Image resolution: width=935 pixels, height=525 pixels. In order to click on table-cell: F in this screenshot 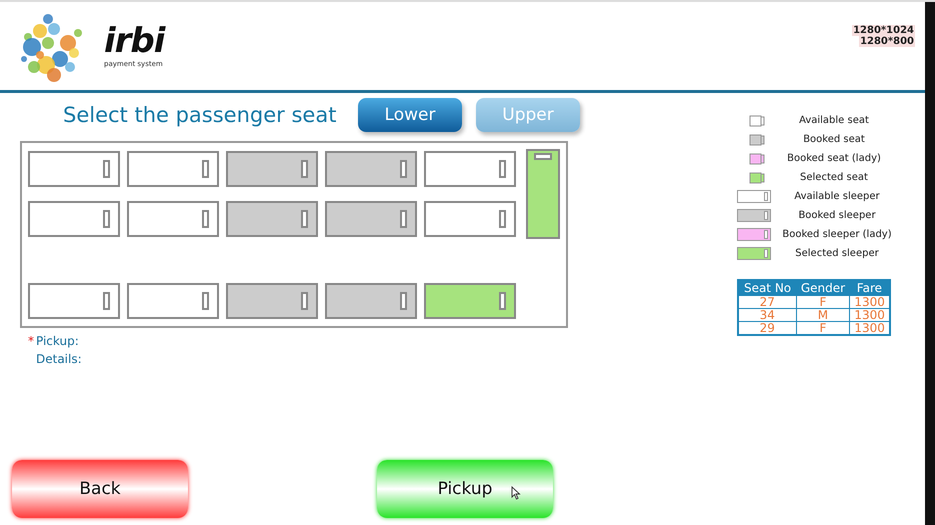, I will do `click(823, 302)`.